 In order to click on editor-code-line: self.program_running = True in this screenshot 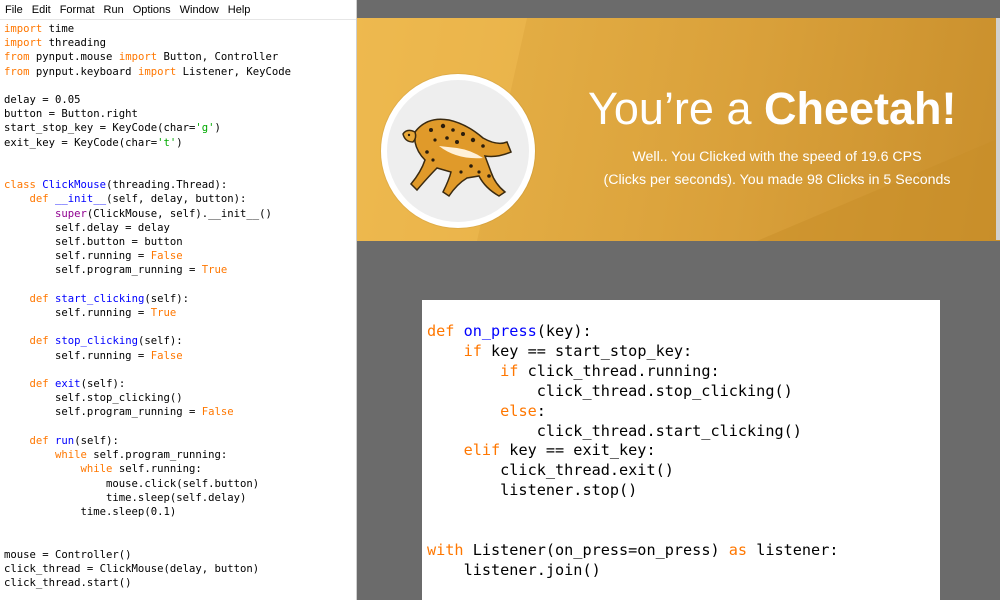, I will do `click(147, 270)`.